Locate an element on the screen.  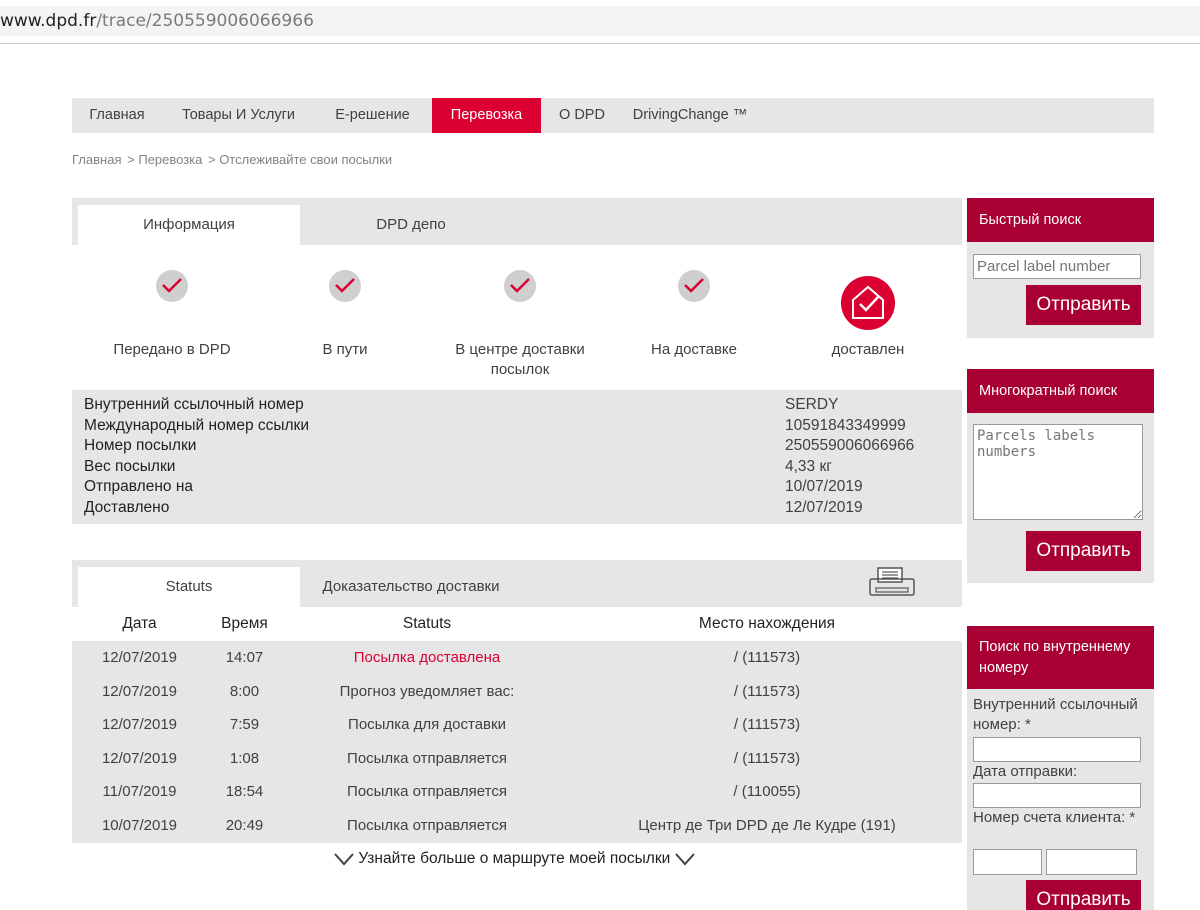
event-time: 14:07 is located at coordinates (244, 657).